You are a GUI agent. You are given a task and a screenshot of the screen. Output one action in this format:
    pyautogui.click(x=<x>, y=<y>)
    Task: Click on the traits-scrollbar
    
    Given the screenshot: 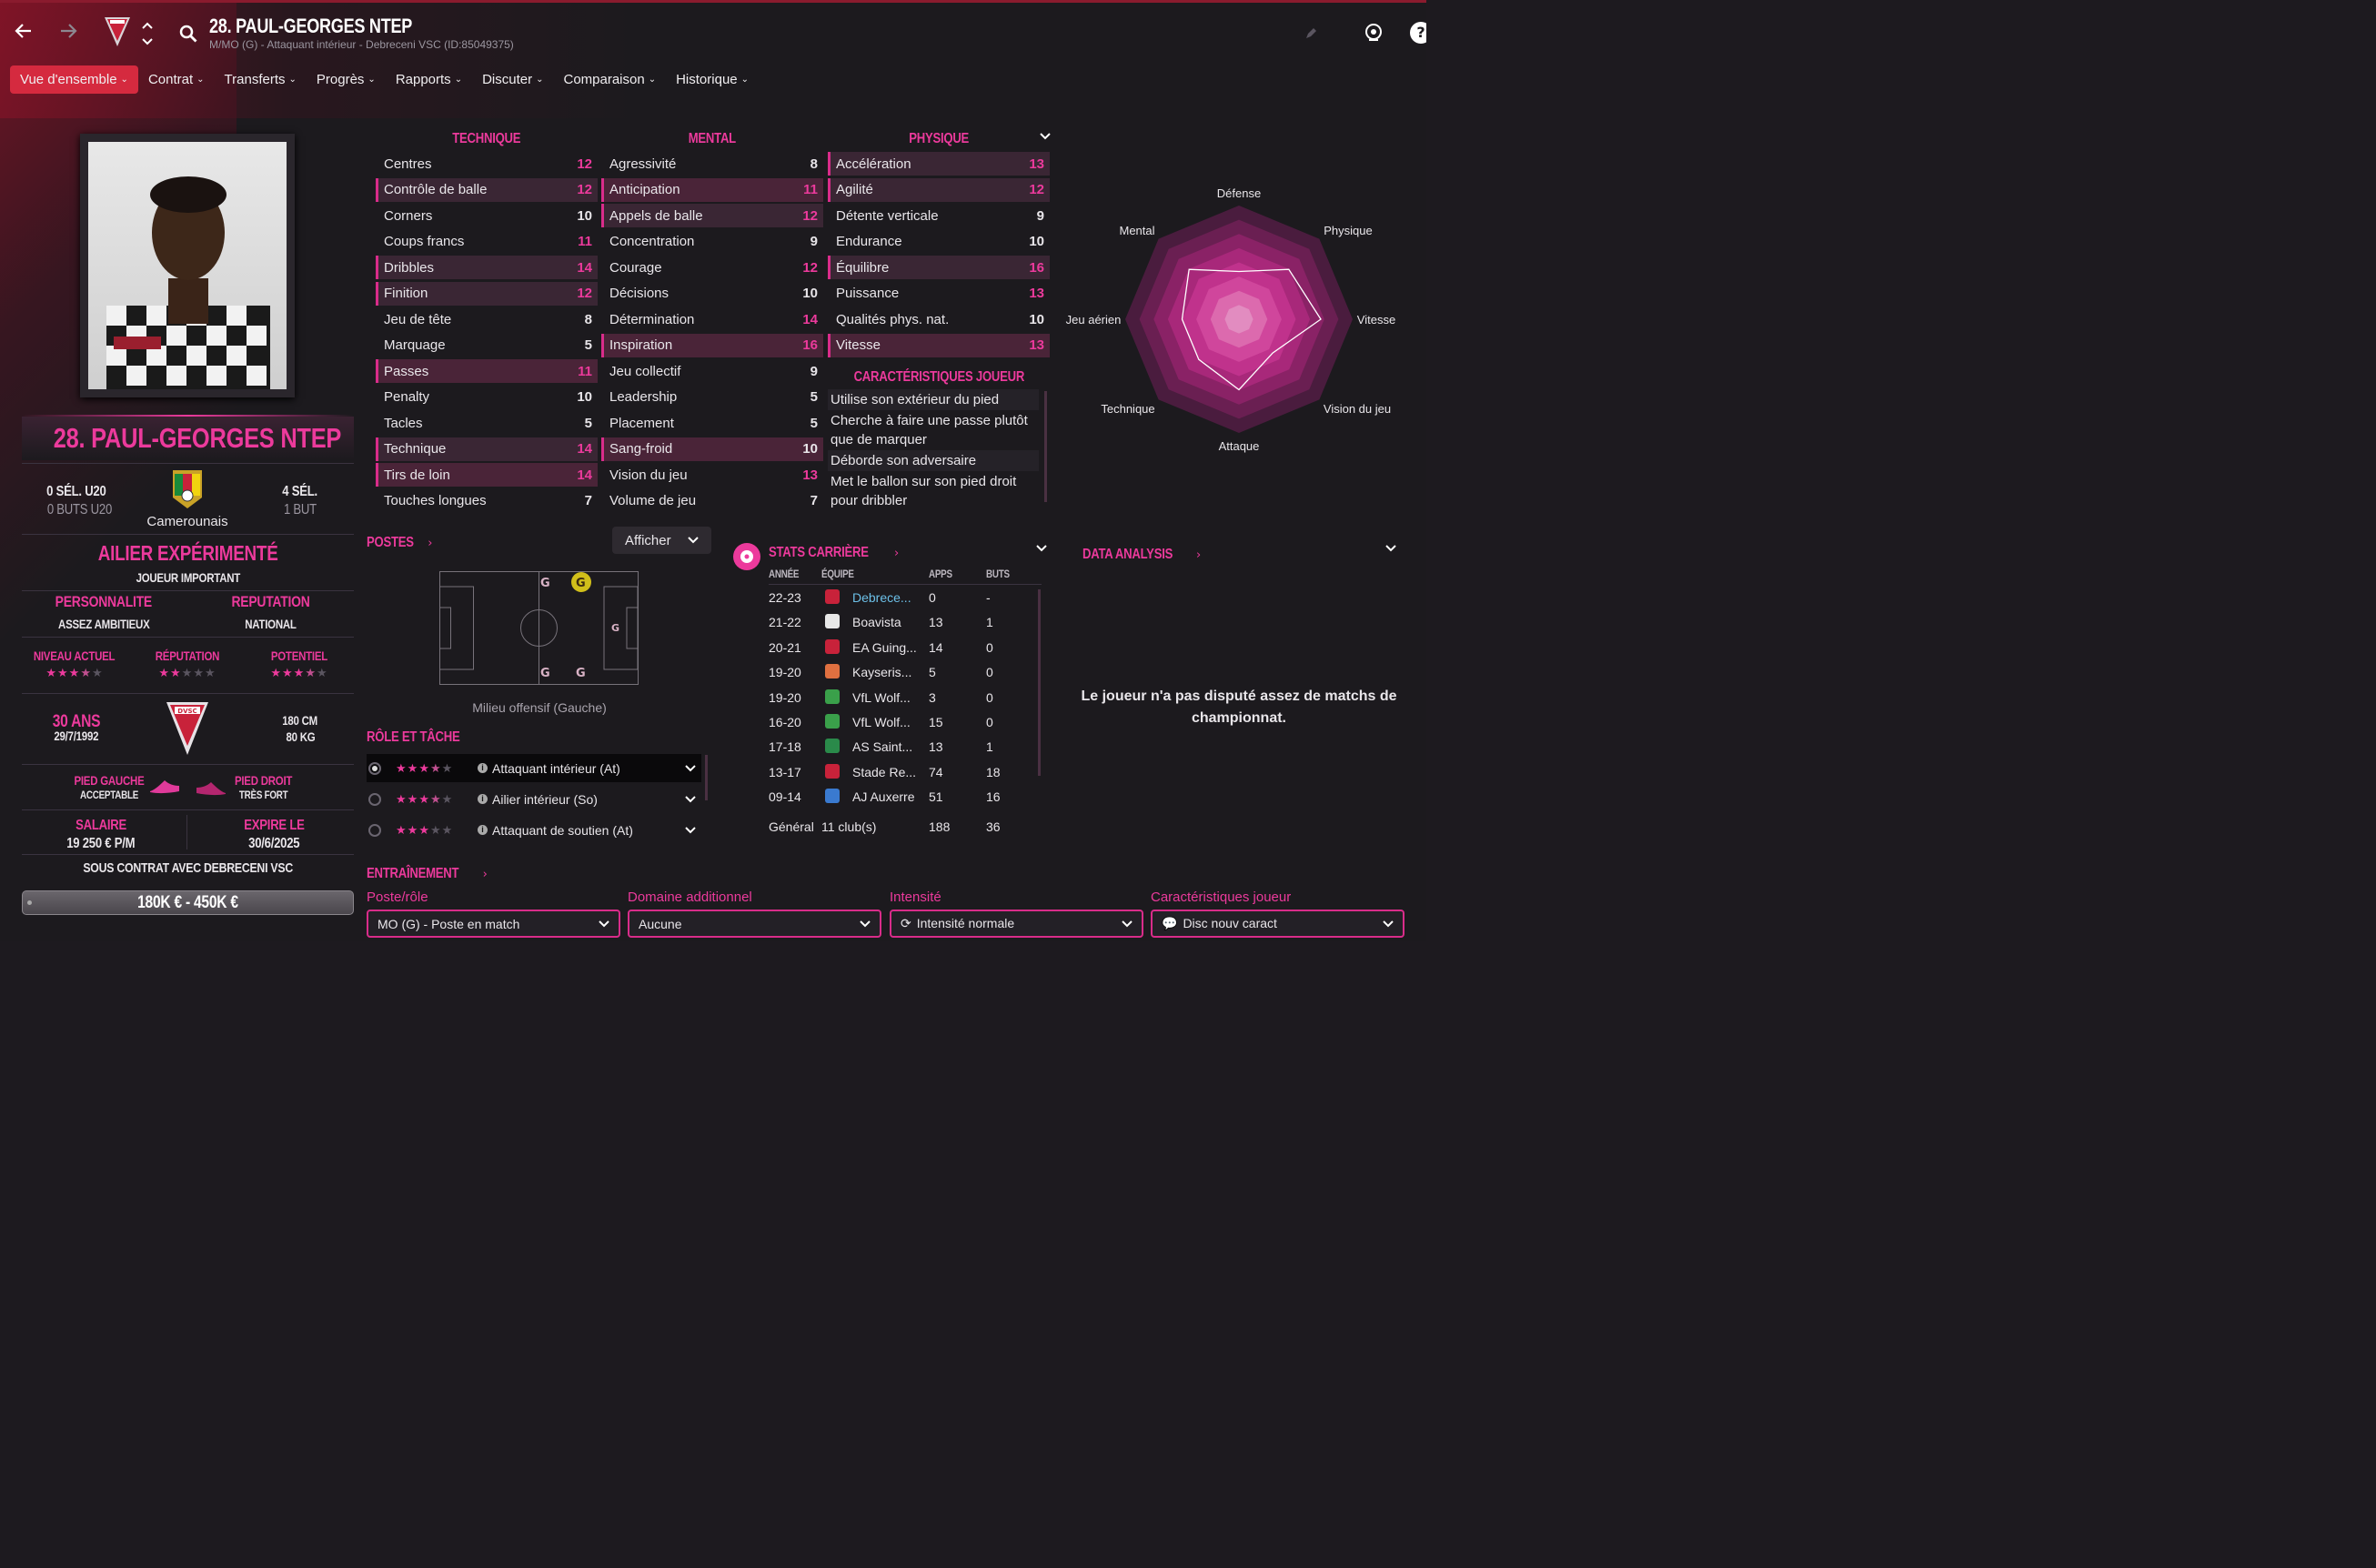 What is the action you would take?
    pyautogui.click(x=1045, y=446)
    